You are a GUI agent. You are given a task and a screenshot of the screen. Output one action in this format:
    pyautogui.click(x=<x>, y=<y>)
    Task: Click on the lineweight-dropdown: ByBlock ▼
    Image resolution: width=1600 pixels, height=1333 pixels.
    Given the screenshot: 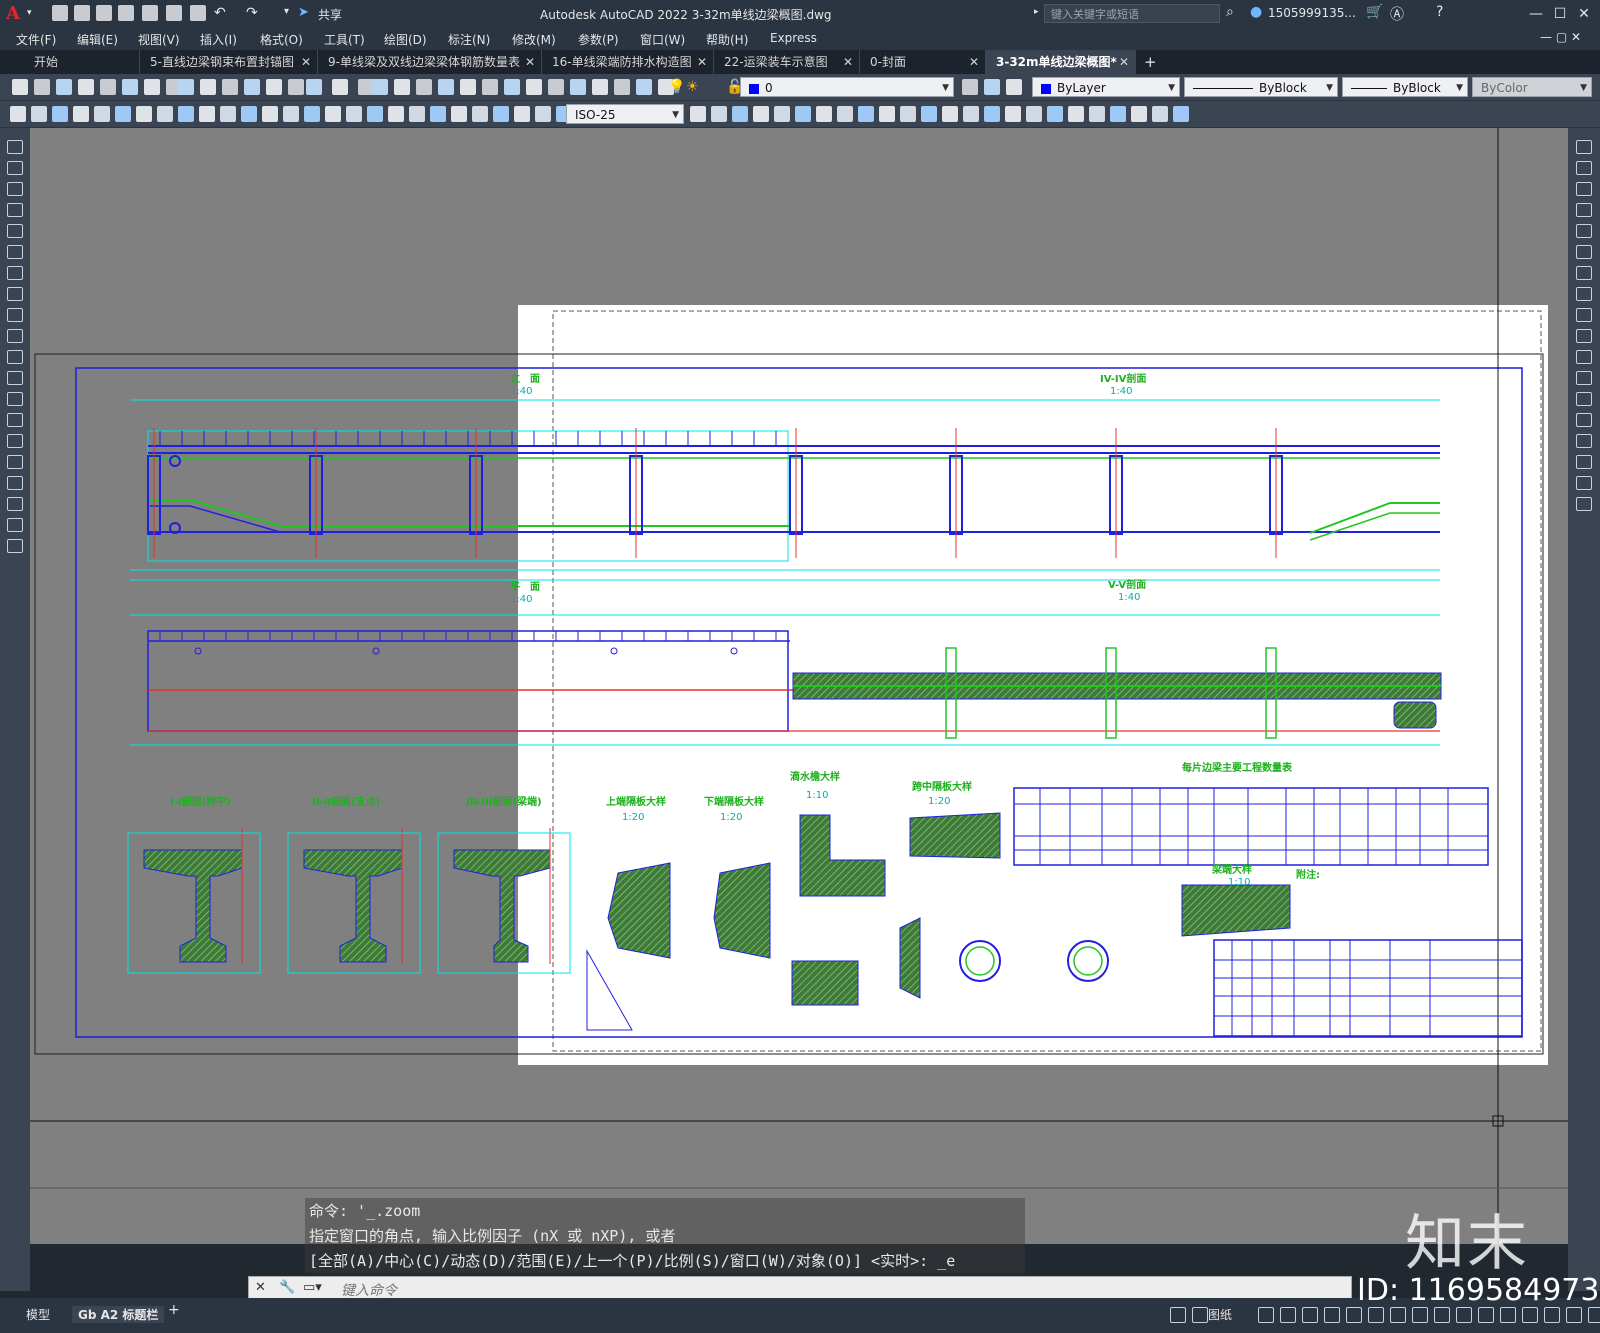 What is the action you would take?
    pyautogui.click(x=1405, y=87)
    